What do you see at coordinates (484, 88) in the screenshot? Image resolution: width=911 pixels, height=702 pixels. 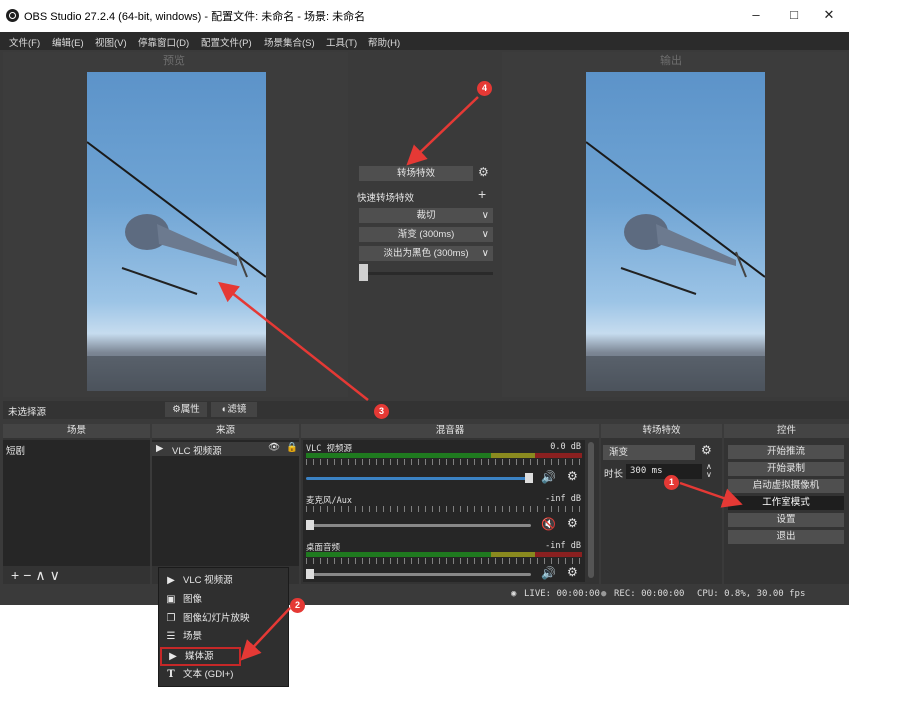 I see `annotation-badge-4: 4` at bounding box center [484, 88].